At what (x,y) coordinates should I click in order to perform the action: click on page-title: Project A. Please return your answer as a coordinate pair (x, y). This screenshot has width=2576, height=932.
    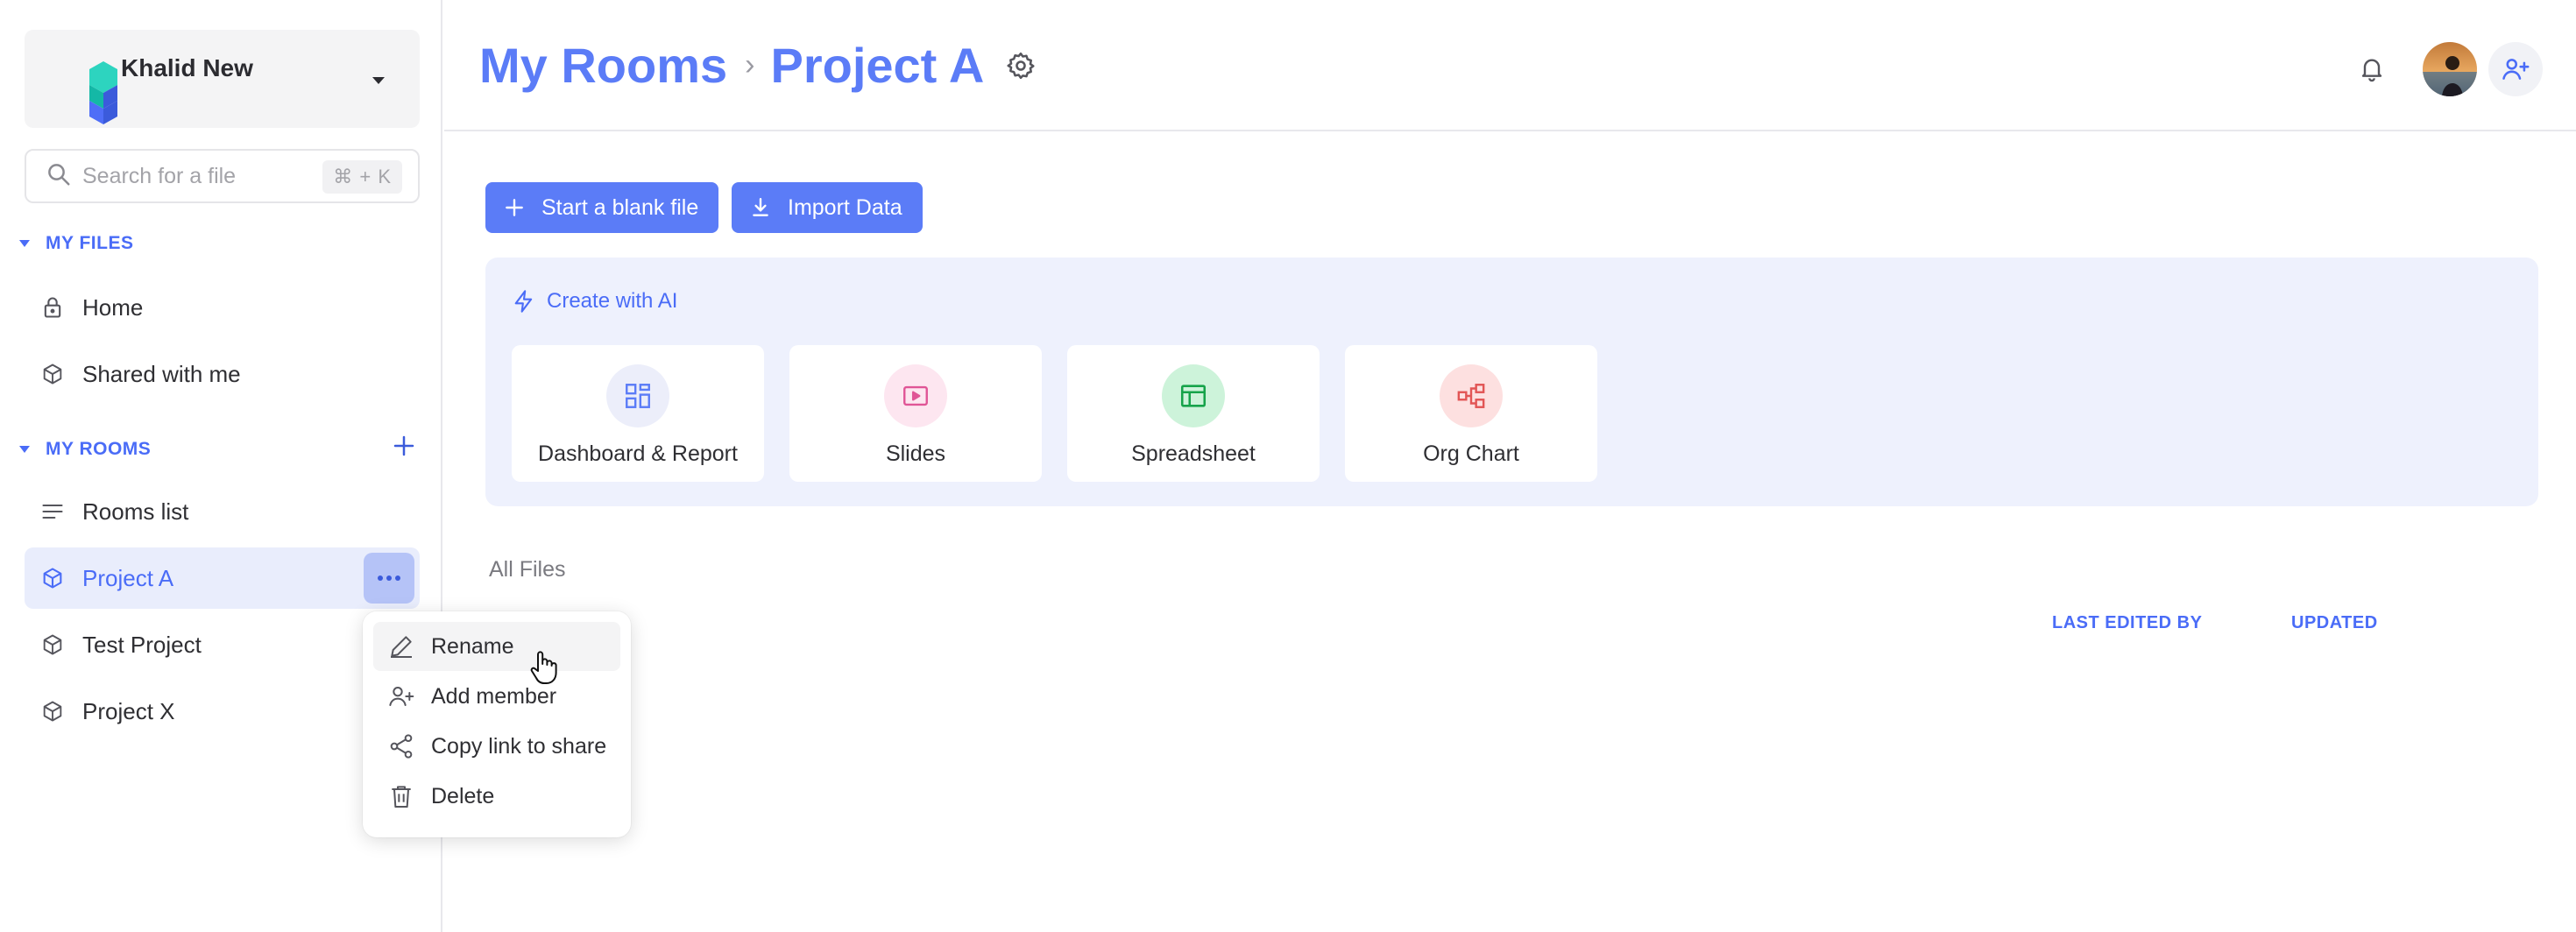
    Looking at the image, I should click on (877, 65).